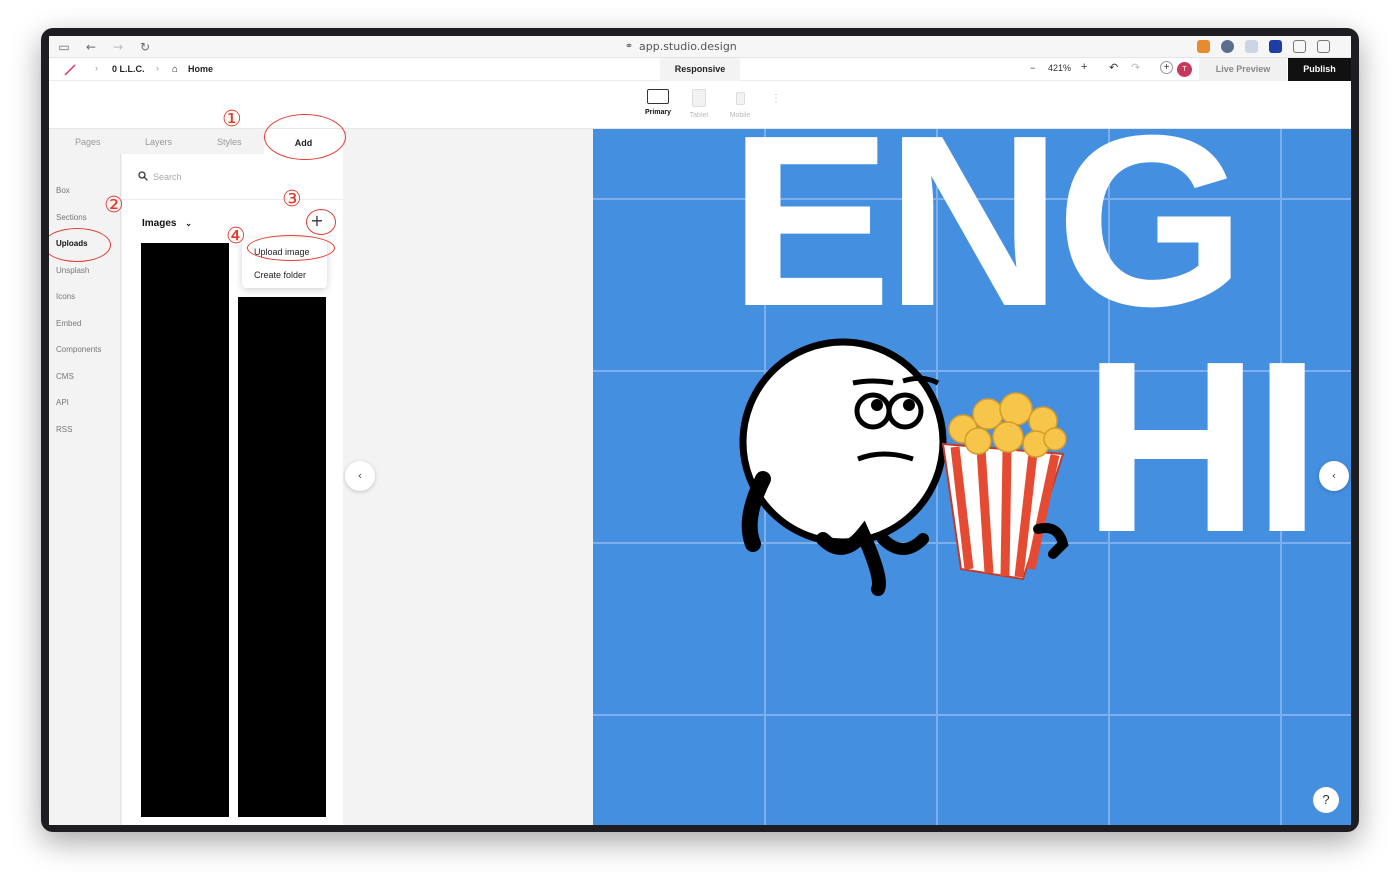 This screenshot has height=887, width=1400. I want to click on device-label: Primary, so click(658, 112).